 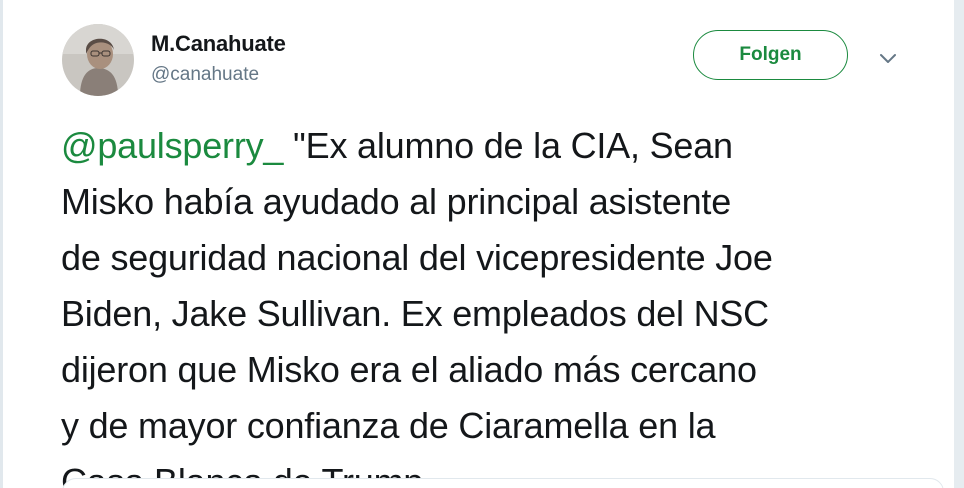 I want to click on follow-button: Folgen, so click(x=770, y=55).